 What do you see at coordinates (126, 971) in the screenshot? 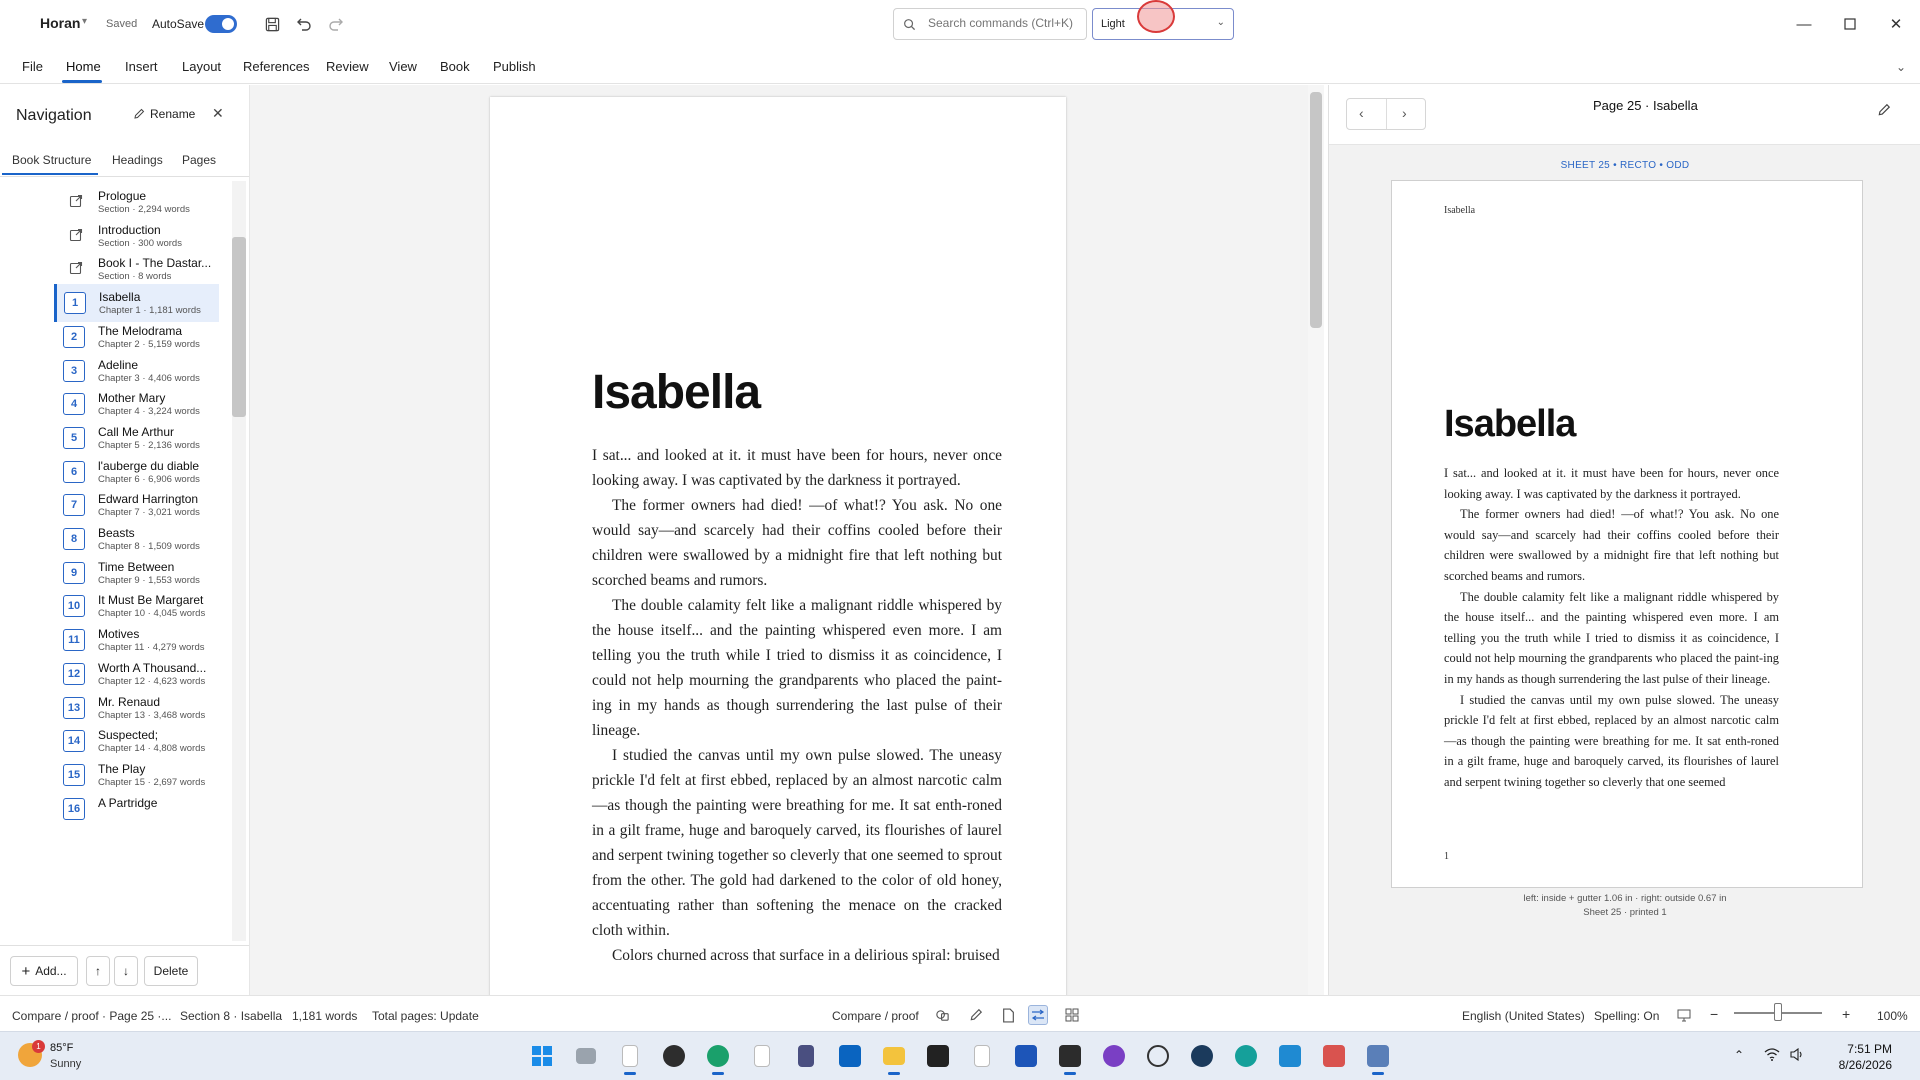
I see `move-down-button: ↓` at bounding box center [126, 971].